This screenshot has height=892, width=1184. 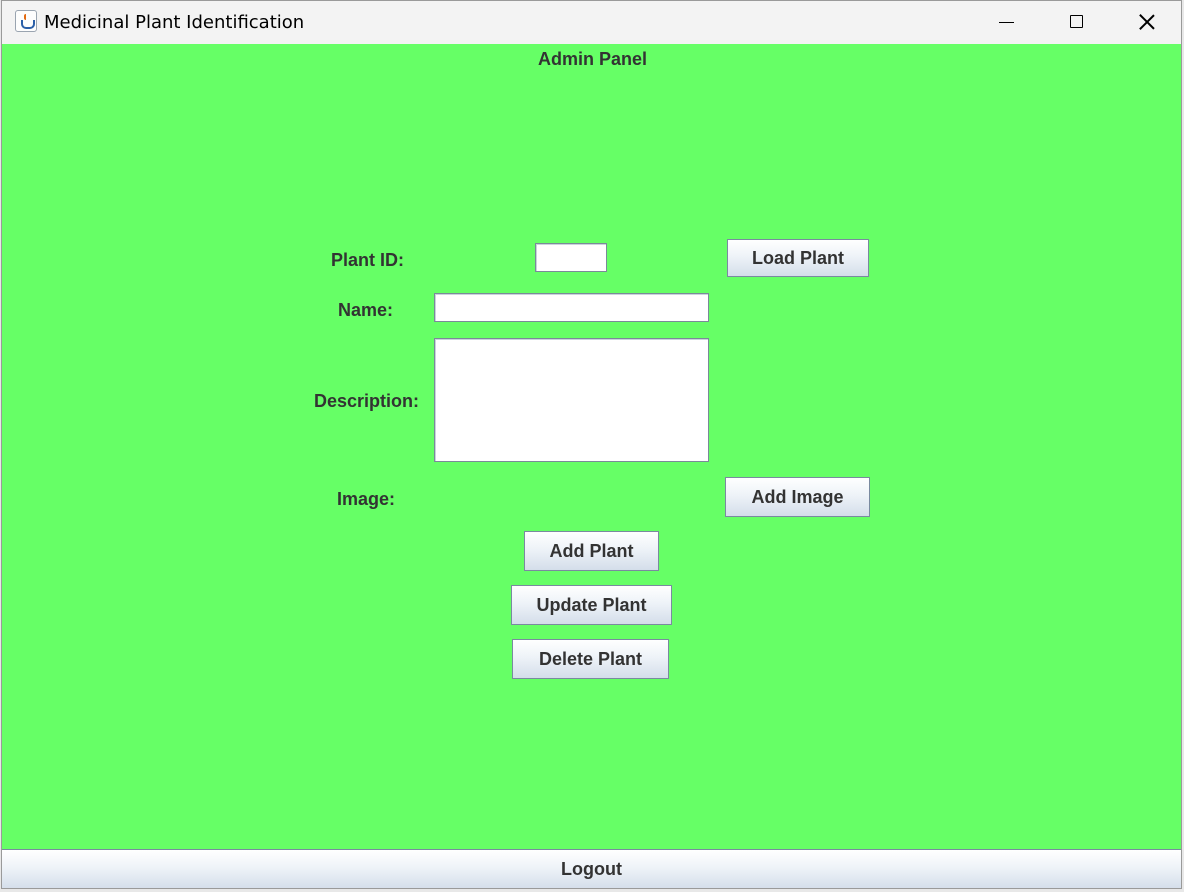 I want to click on minimize-button, so click(x=1007, y=22).